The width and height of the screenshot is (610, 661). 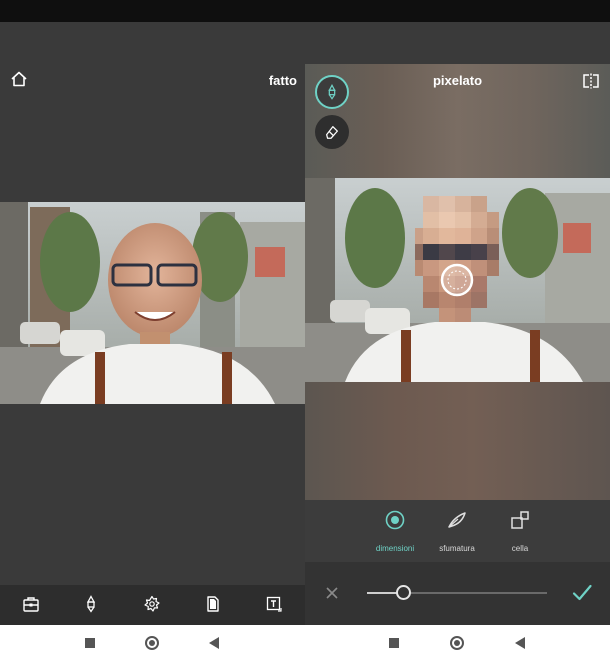 I want to click on brush-mode-button, so click(x=332, y=92).